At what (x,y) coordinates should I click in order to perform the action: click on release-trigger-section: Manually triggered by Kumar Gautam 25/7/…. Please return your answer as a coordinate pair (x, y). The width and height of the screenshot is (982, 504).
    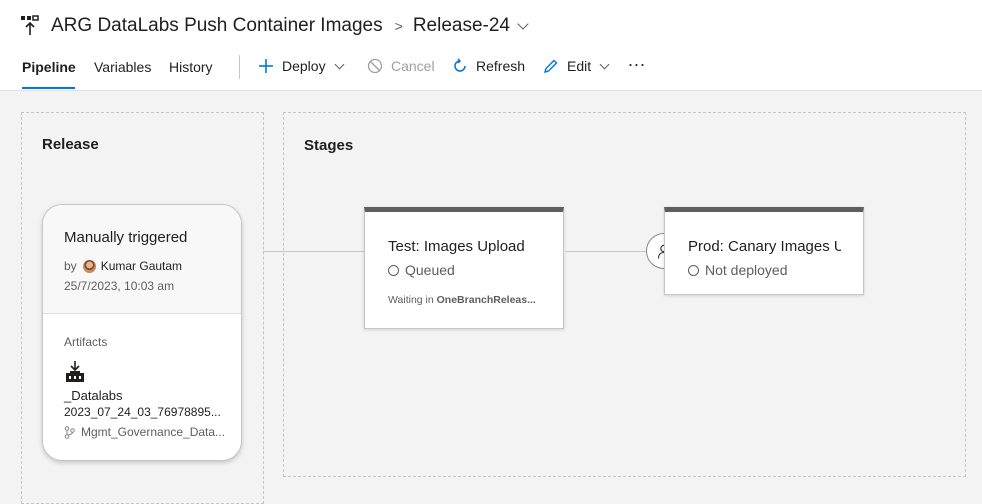
    Looking at the image, I should click on (142, 259).